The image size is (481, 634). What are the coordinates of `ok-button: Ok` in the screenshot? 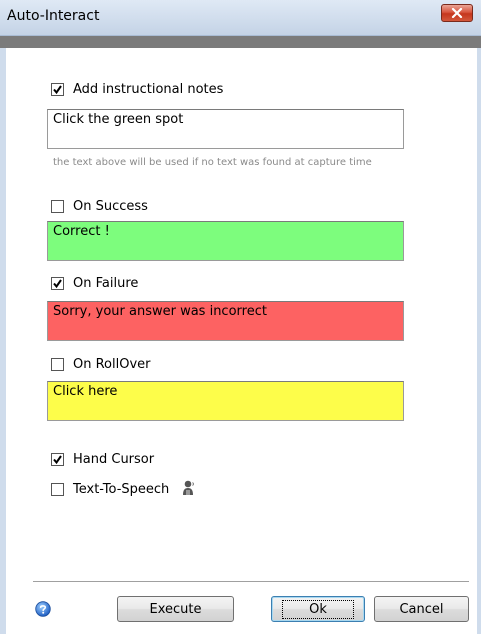 It's located at (318, 609).